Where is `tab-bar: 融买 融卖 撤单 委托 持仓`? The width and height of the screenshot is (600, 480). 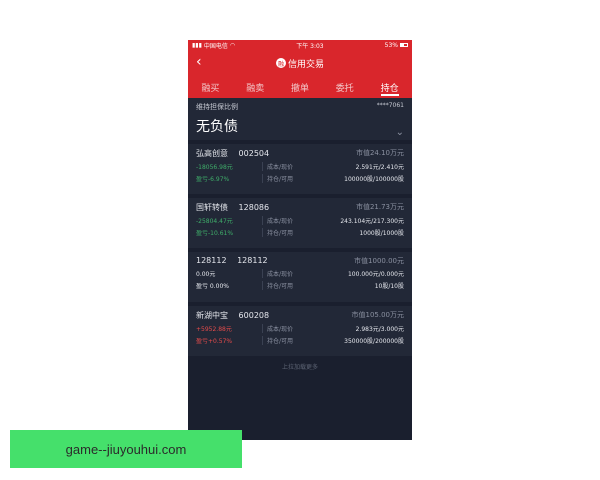 tab-bar: 融买 融卖 撤单 委托 持仓 is located at coordinates (300, 87).